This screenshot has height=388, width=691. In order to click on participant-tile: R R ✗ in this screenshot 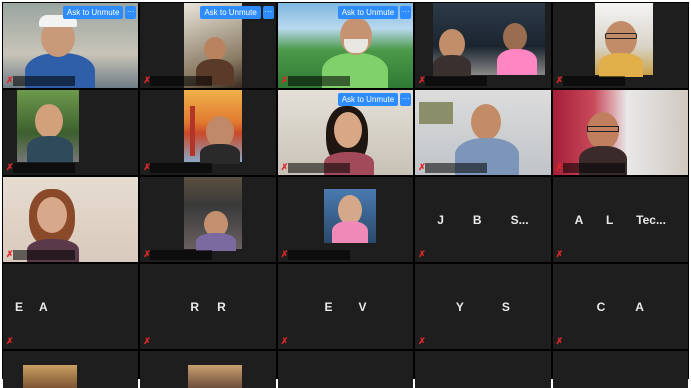, I will do `click(208, 306)`.